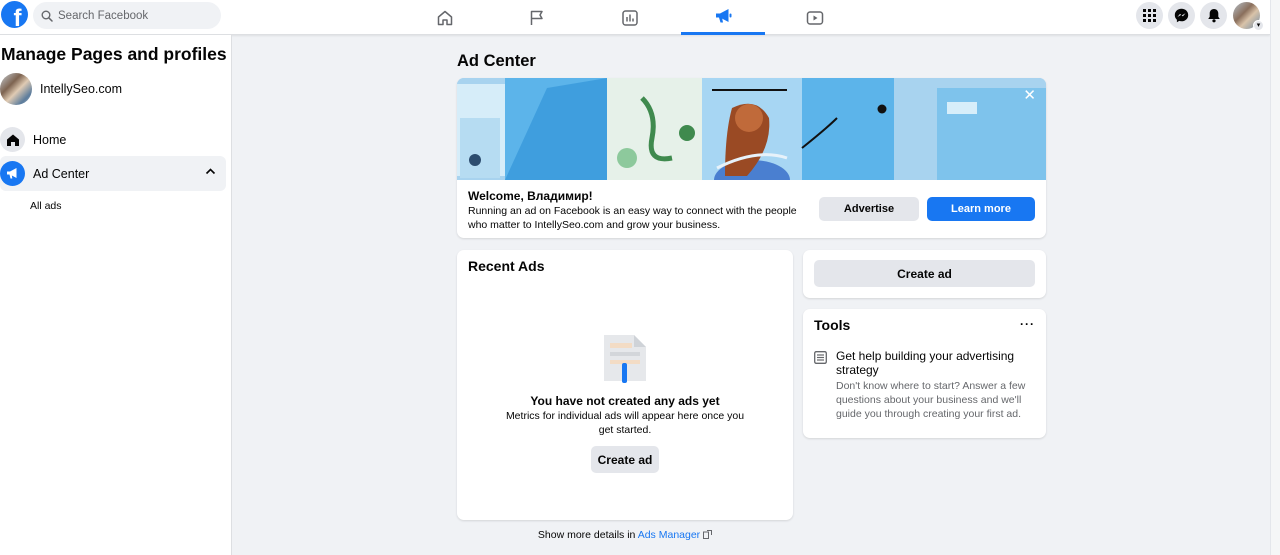 Image resolution: width=1280 pixels, height=555 pixels. Describe the element at coordinates (586, 535) in the screenshot. I see `footer-prefix: Show more details in` at that location.